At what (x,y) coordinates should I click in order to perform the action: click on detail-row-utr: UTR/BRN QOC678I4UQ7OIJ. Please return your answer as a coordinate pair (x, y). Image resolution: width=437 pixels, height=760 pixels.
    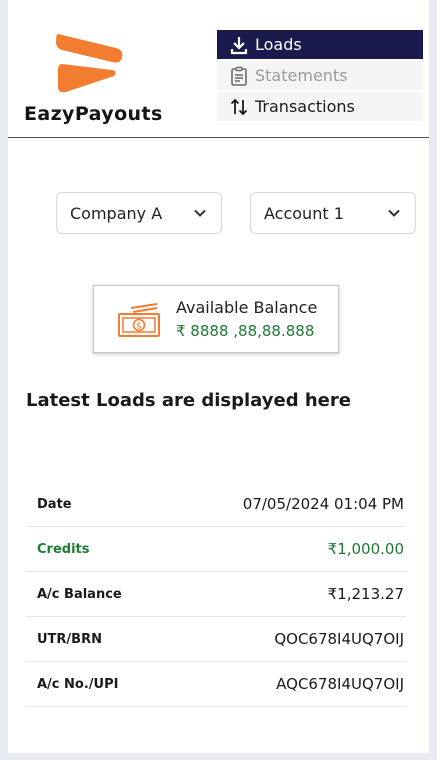
    Looking at the image, I should click on (216, 639).